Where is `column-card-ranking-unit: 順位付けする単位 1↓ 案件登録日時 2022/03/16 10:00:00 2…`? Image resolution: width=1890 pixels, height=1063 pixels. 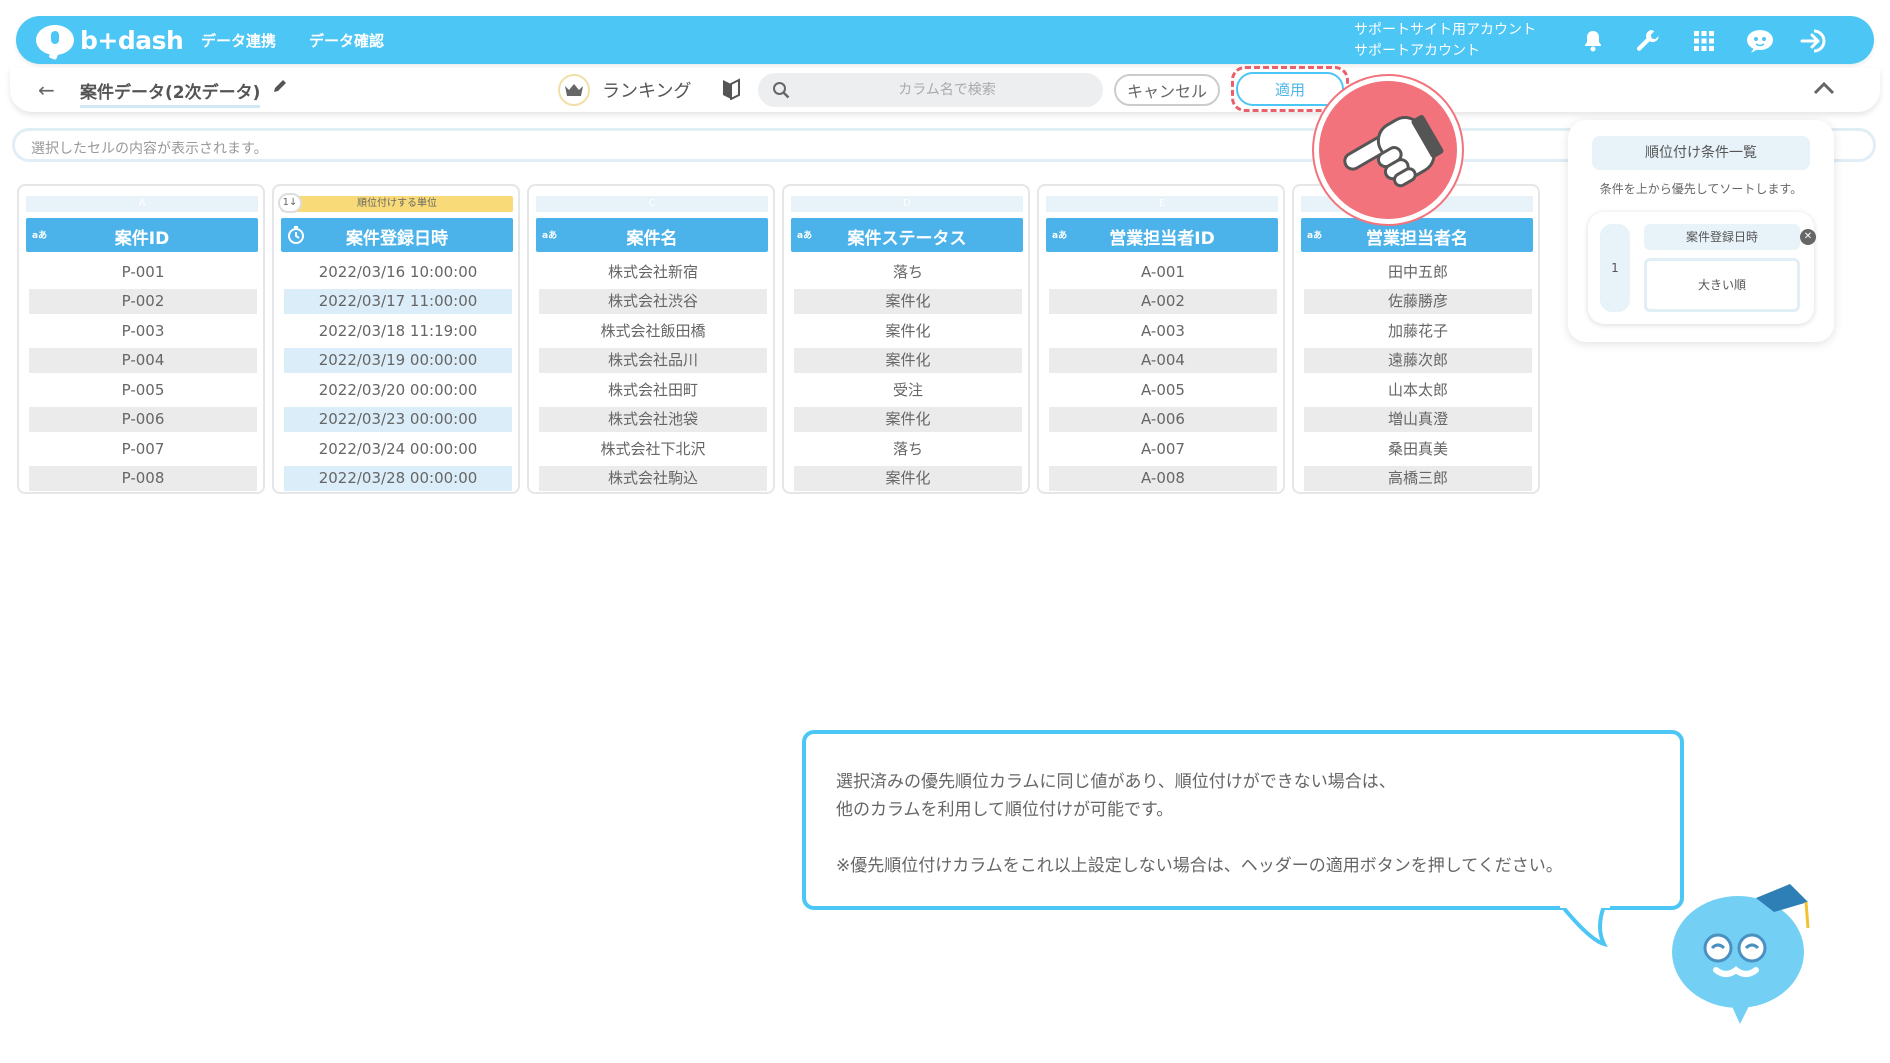 column-card-ranking-unit: 順位付けする単位 1↓ 案件登録日時 2022/03/16 10:00:00 2… is located at coordinates (396, 339).